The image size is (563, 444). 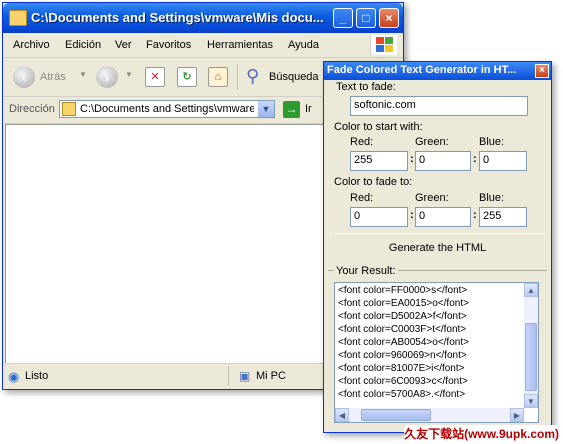 I want to click on scroll-right-icon: ▶, so click(x=517, y=415).